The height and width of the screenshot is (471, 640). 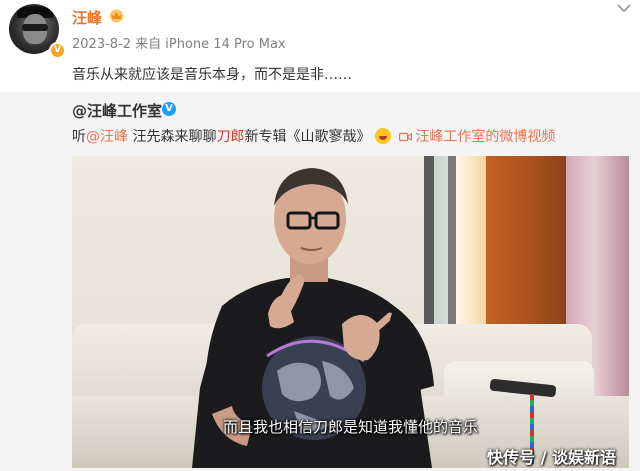 What do you see at coordinates (117, 110) in the screenshot?
I see `repost-author: @汪峰工作室` at bounding box center [117, 110].